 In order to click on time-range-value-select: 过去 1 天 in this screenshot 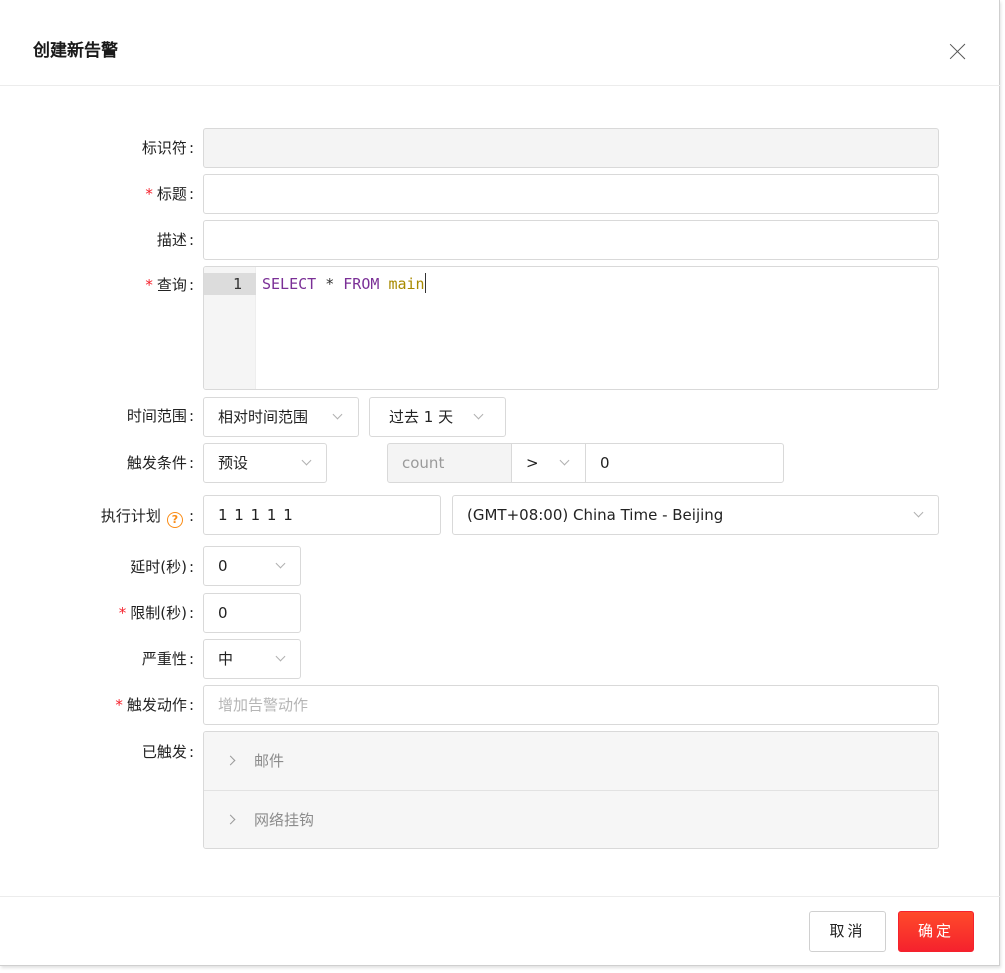, I will do `click(437, 417)`.